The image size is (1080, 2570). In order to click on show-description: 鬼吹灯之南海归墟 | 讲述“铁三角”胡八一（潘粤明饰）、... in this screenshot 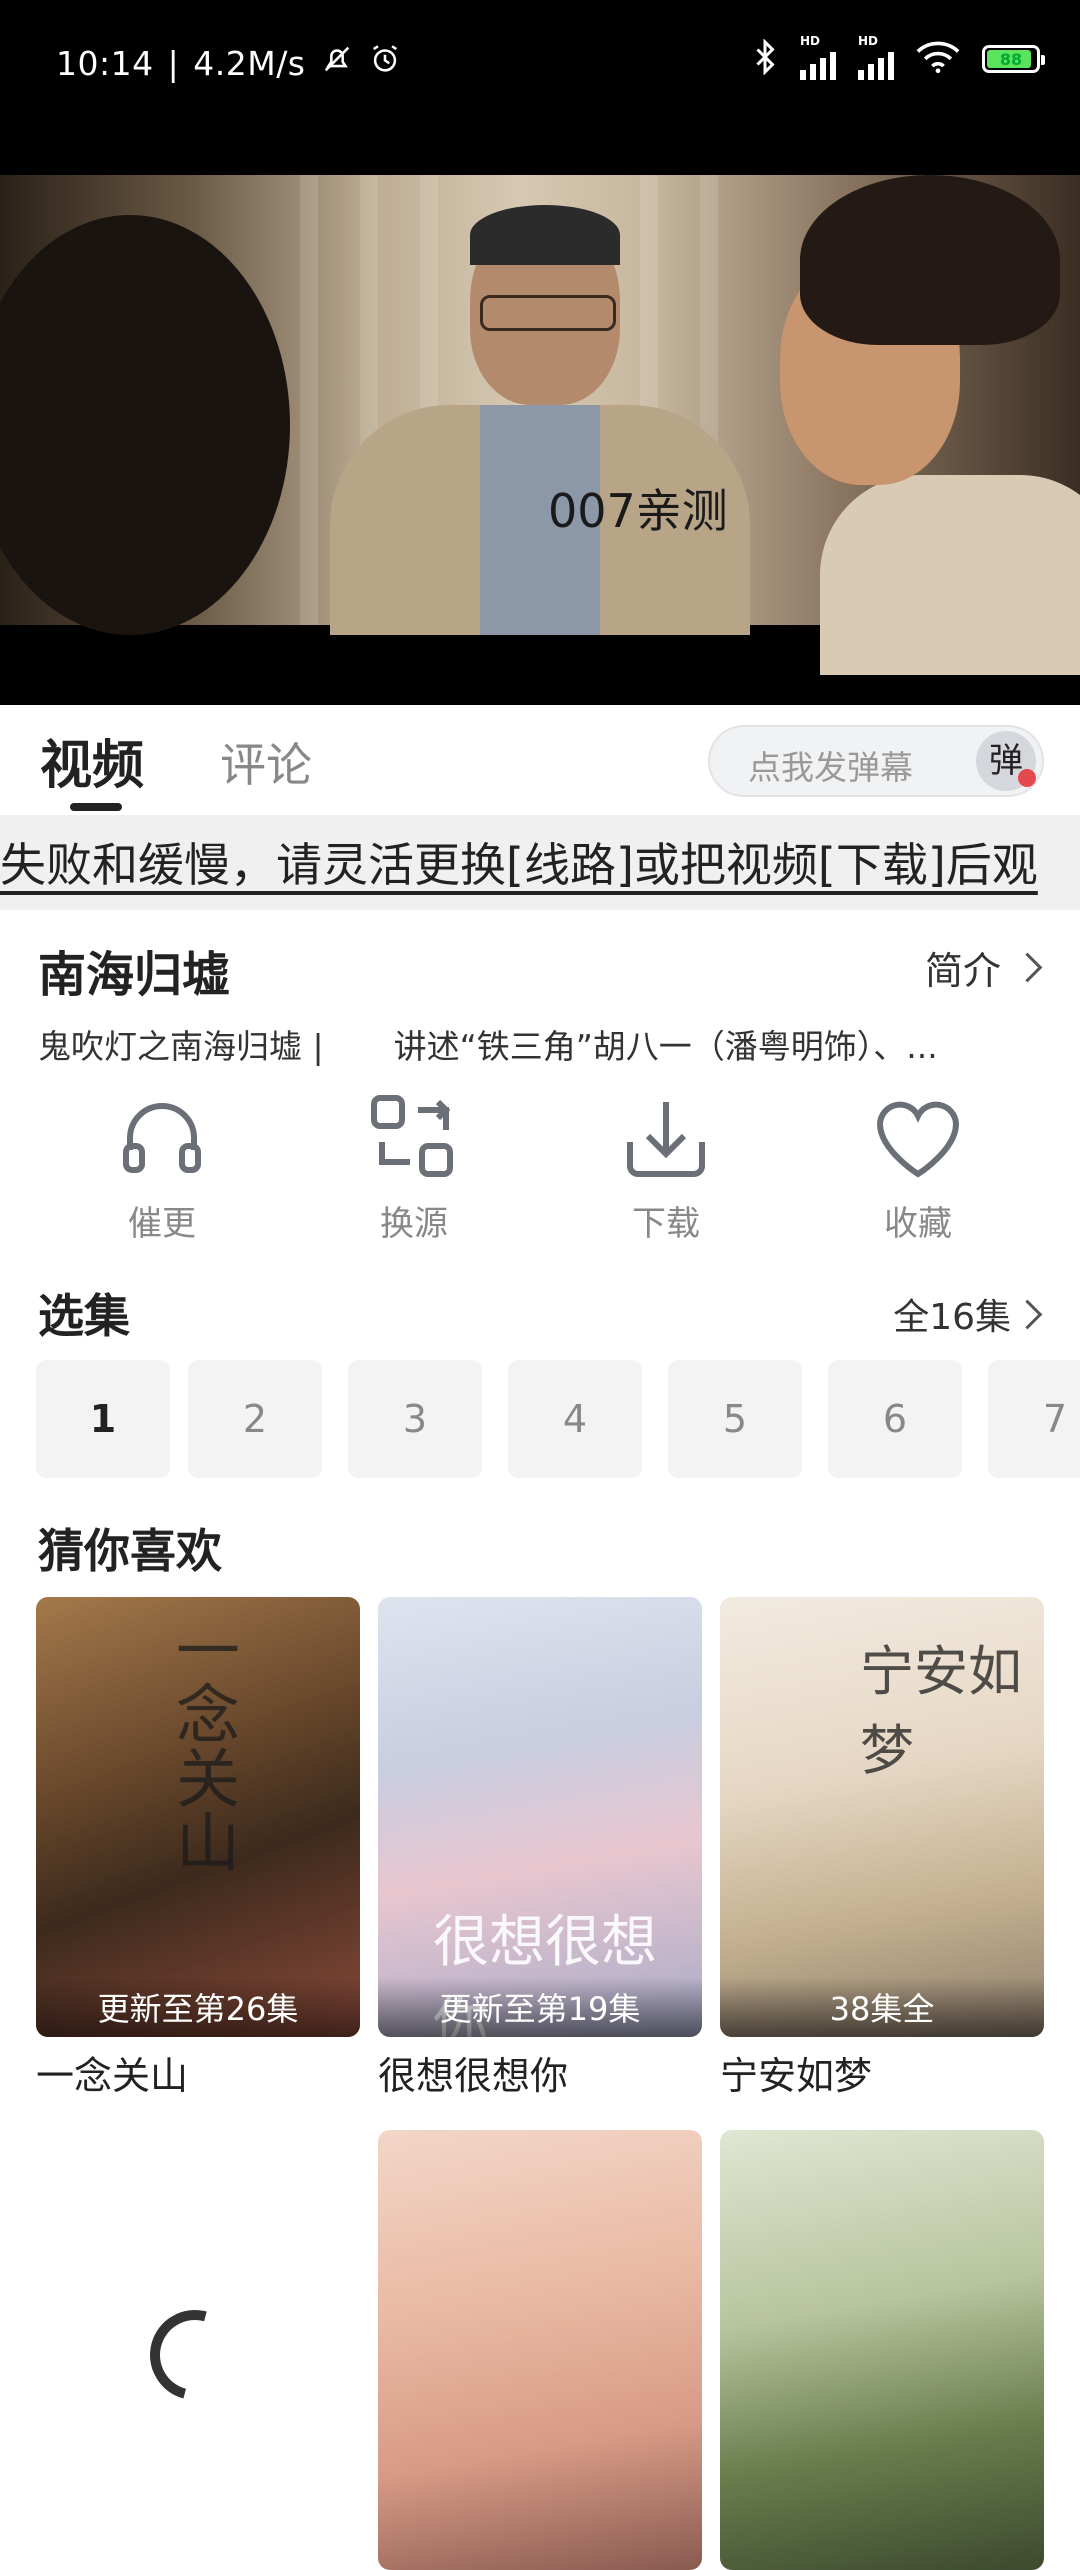, I will do `click(538, 1044)`.